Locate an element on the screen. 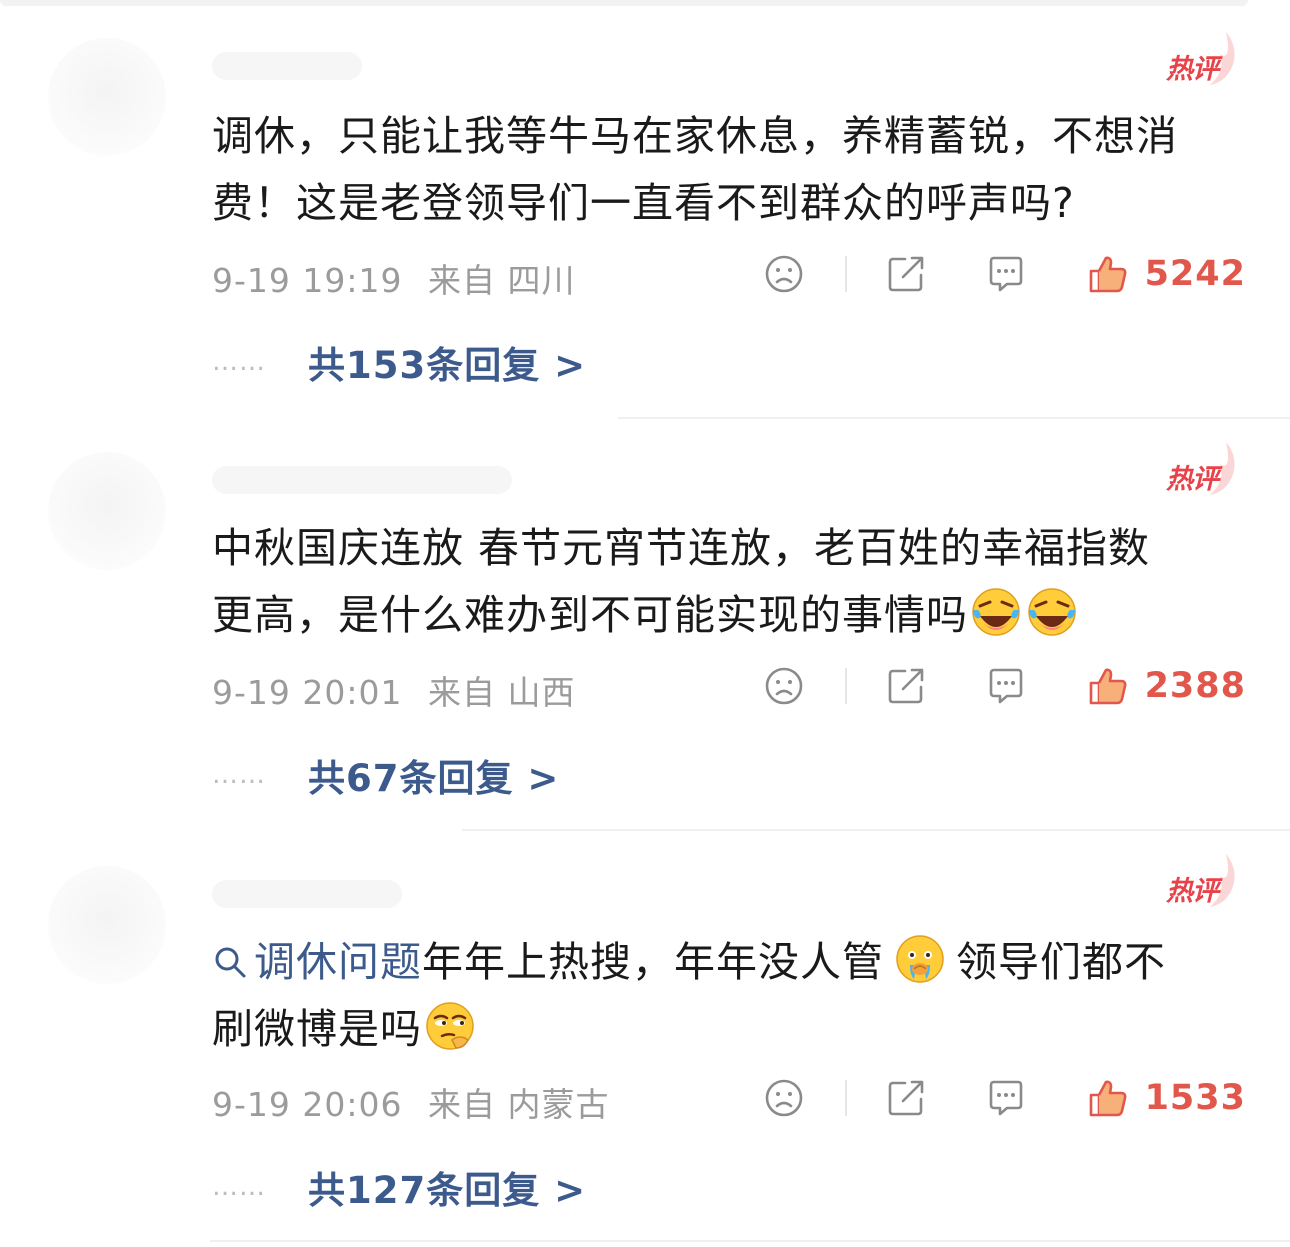  like-count: 5242 is located at coordinates (1195, 274).